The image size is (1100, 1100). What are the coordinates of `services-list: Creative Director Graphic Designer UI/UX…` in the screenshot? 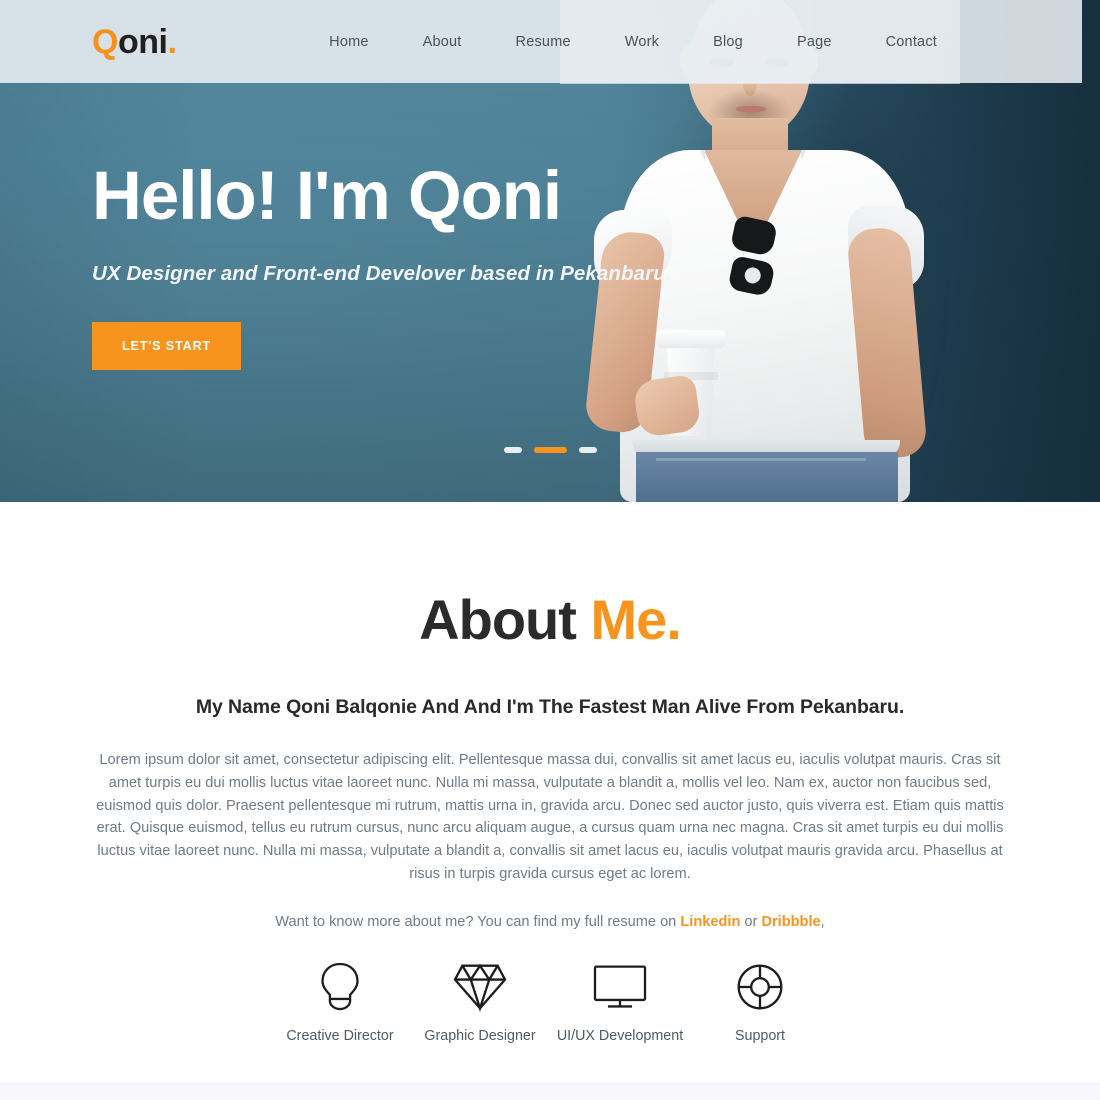 It's located at (550, 1002).